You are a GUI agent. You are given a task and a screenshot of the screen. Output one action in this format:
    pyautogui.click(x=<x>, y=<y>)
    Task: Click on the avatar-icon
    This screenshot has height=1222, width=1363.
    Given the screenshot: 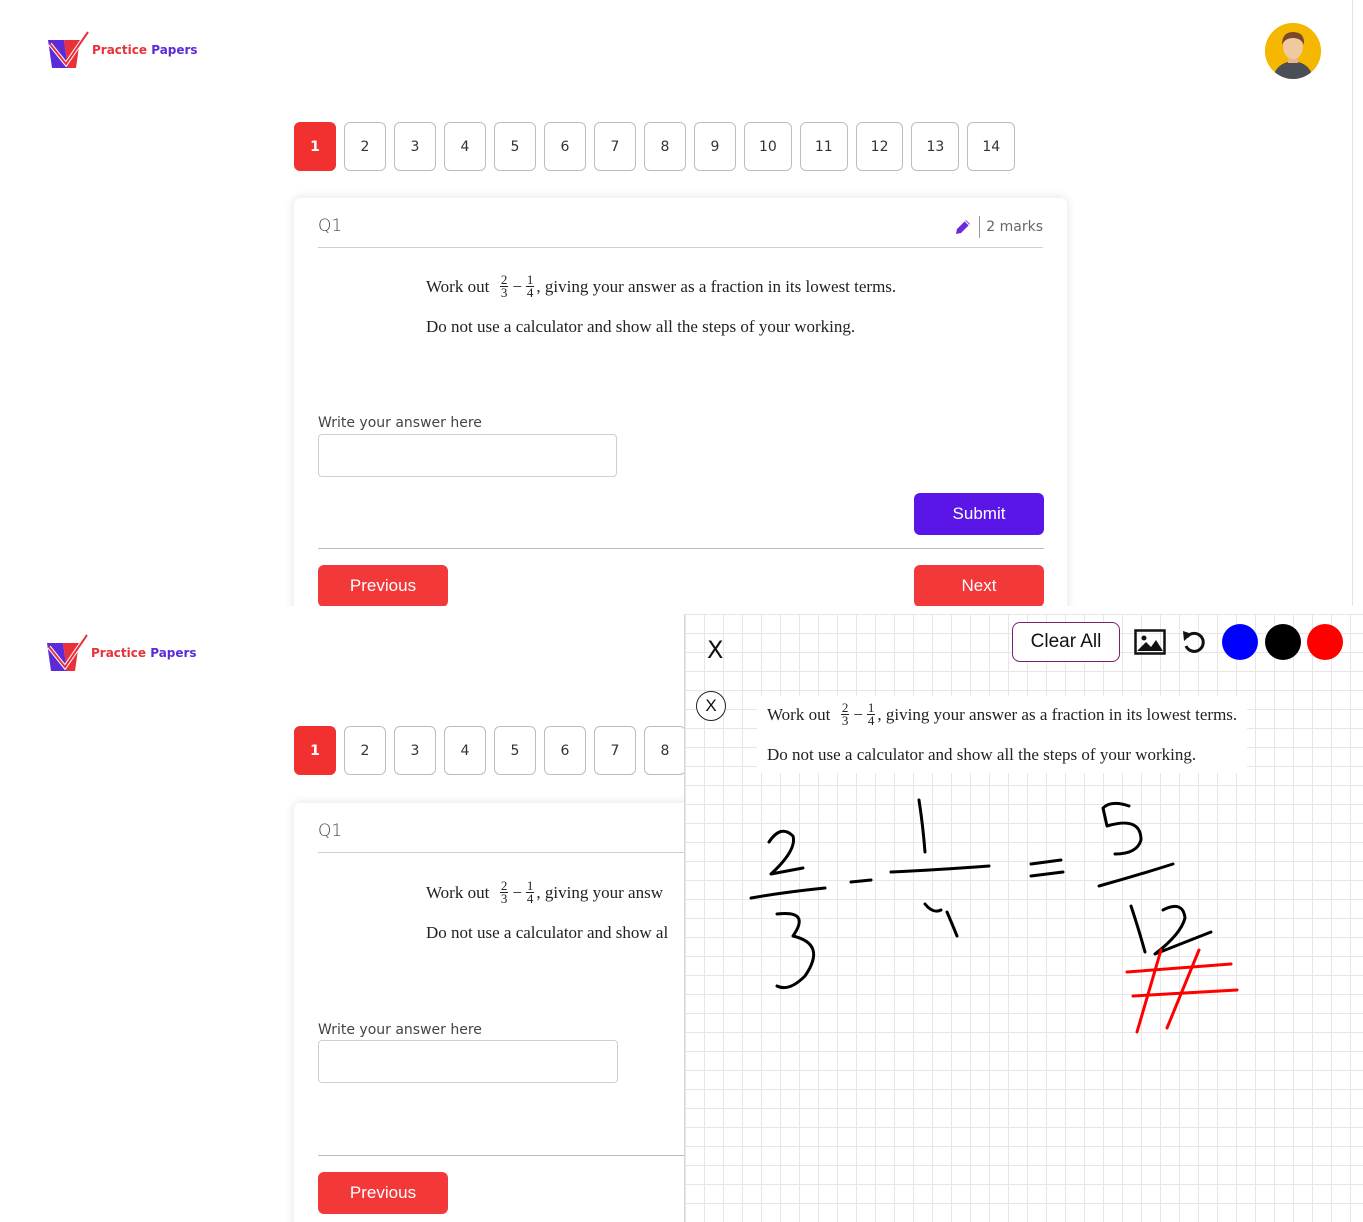 What is the action you would take?
    pyautogui.click(x=1293, y=51)
    